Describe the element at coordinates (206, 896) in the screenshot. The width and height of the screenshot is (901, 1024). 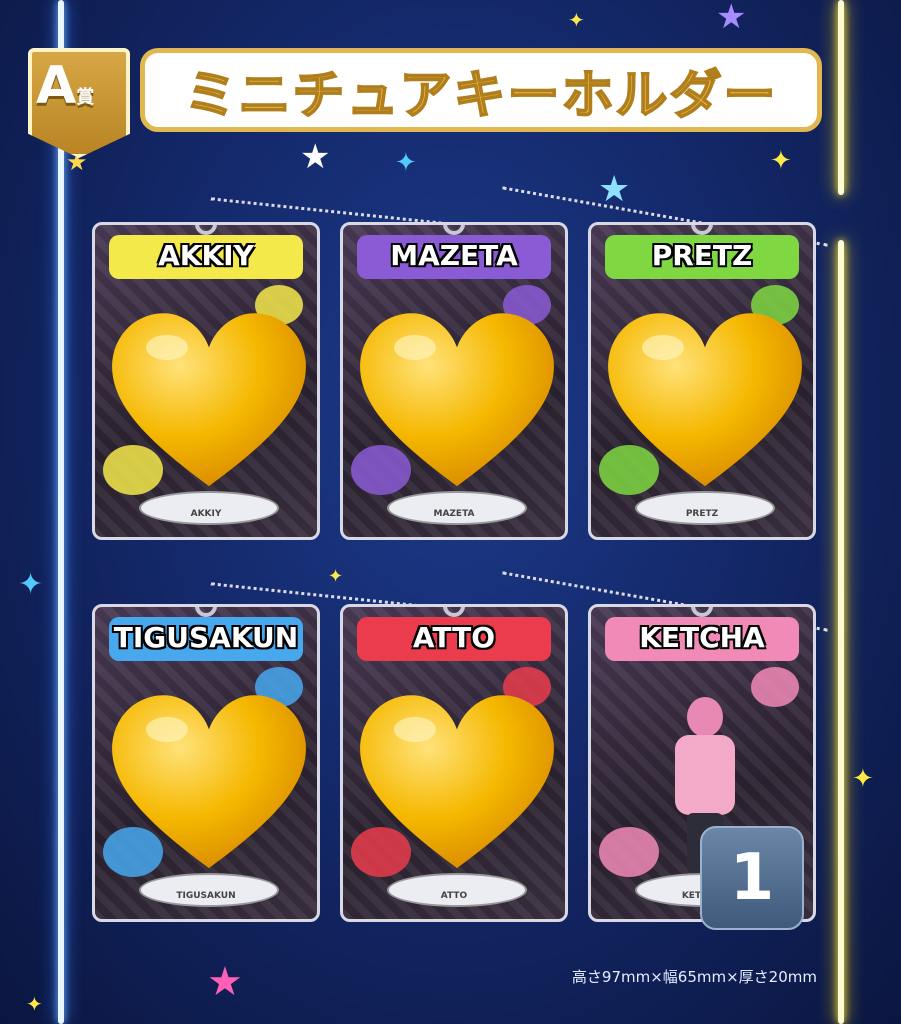
I see `base-label: TIGUSAKUN` at that location.